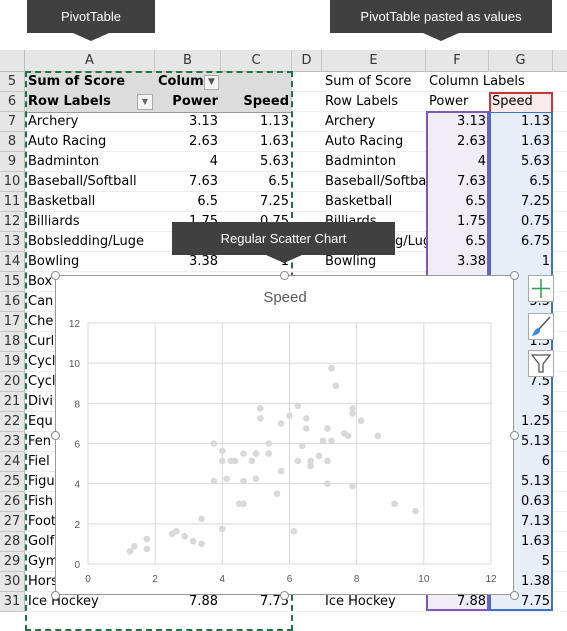 The width and height of the screenshot is (567, 631). Describe the element at coordinates (457, 142) in the screenshot. I see `values-power-value: 2.63` at that location.